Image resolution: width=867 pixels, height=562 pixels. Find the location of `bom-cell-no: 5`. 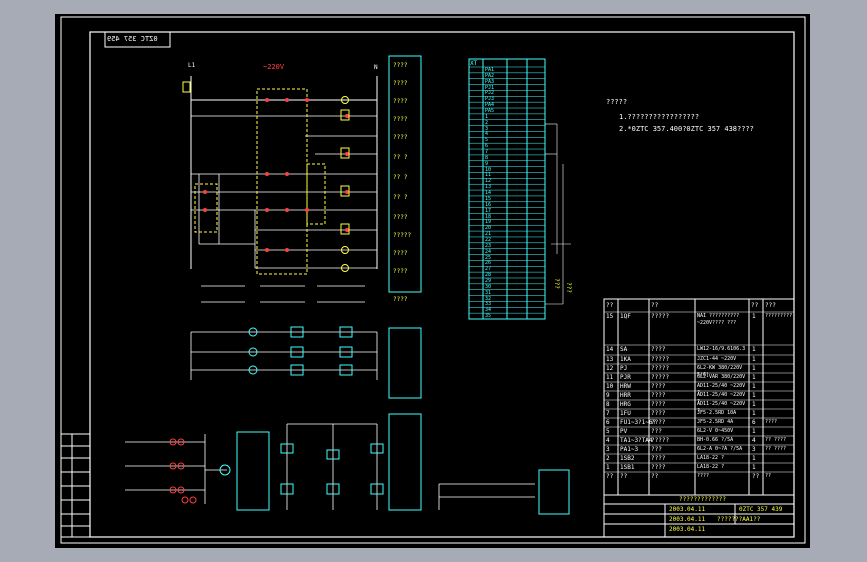

bom-cell-no: 5 is located at coordinates (608, 431).